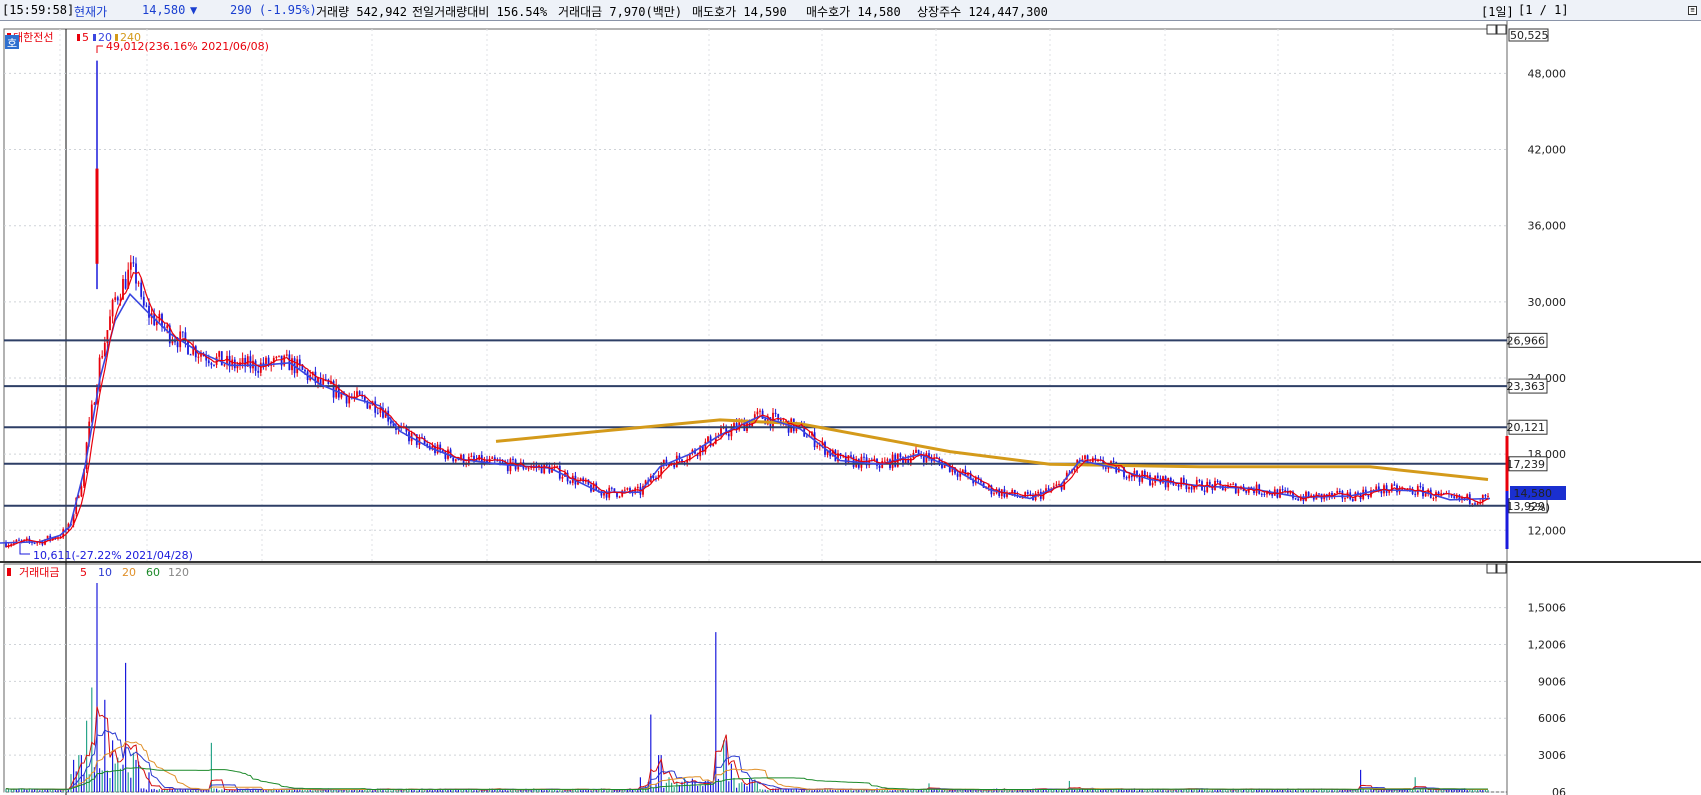  I want to click on volume-tick-label: 1,5006, so click(1547, 608).